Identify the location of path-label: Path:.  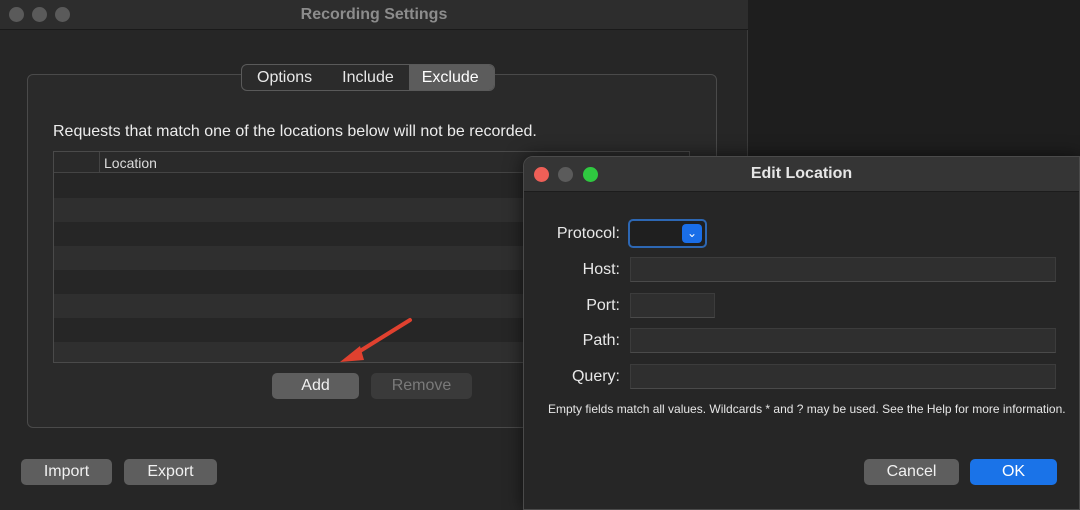
(601, 340).